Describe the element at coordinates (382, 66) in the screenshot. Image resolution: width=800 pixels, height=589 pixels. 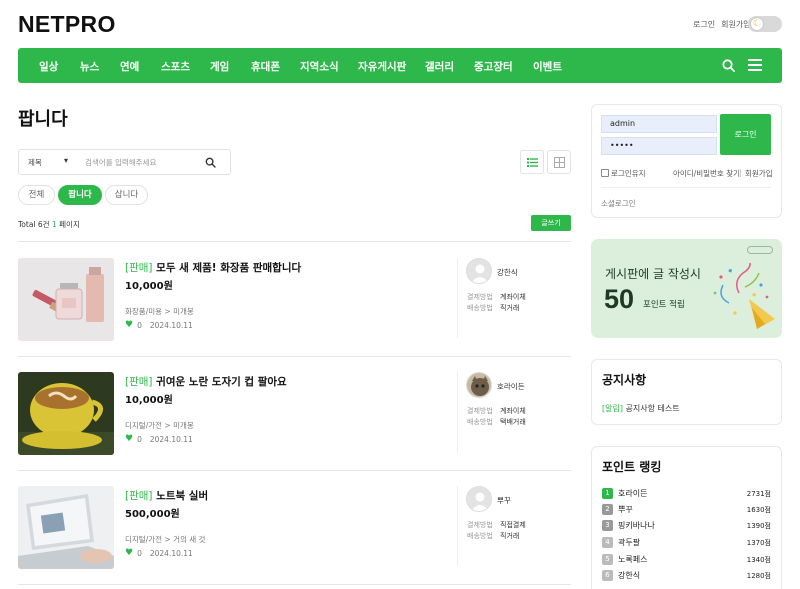
I see `nav-item-freeboard: 자유게시판` at that location.